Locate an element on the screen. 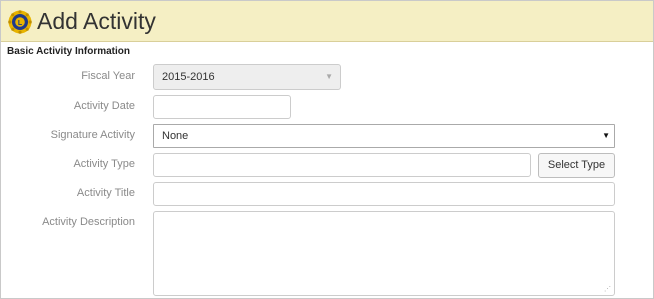 The width and height of the screenshot is (654, 299). signature-activity-value: None is located at coordinates (175, 136).